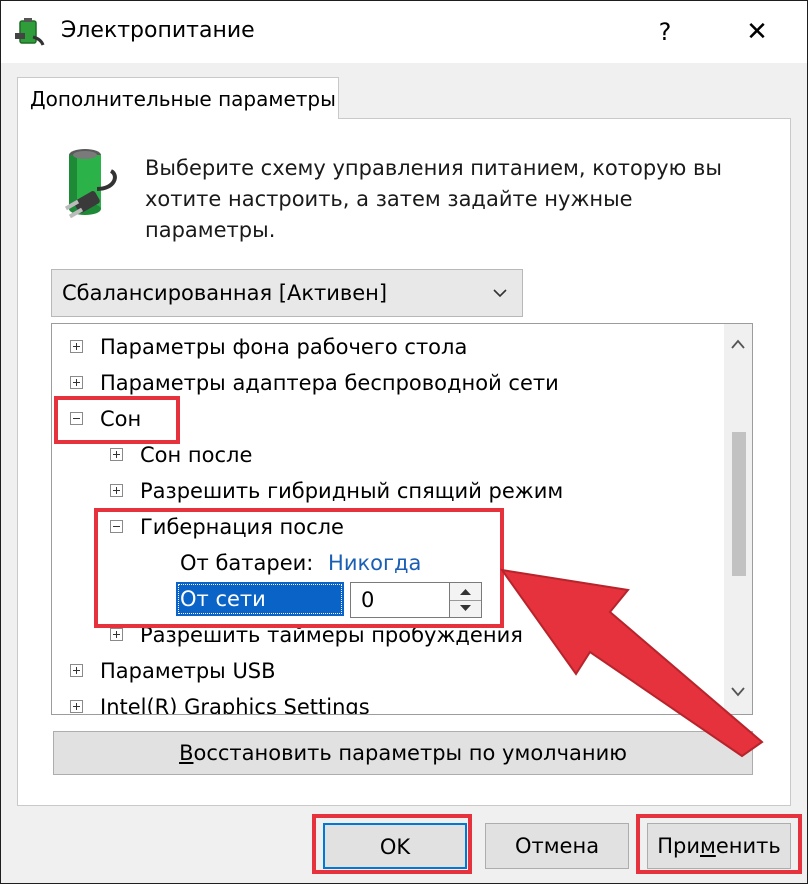  I want to click on minutes-spinner, so click(466, 600).